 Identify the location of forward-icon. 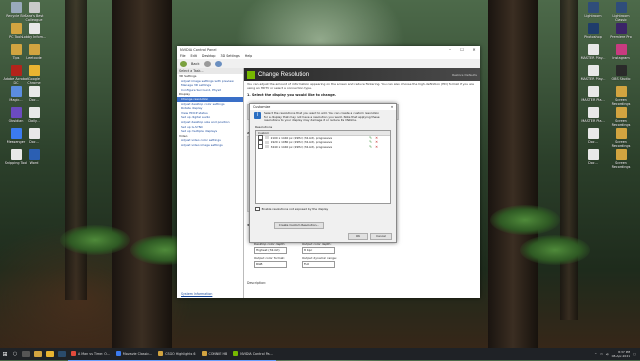
(207, 63).